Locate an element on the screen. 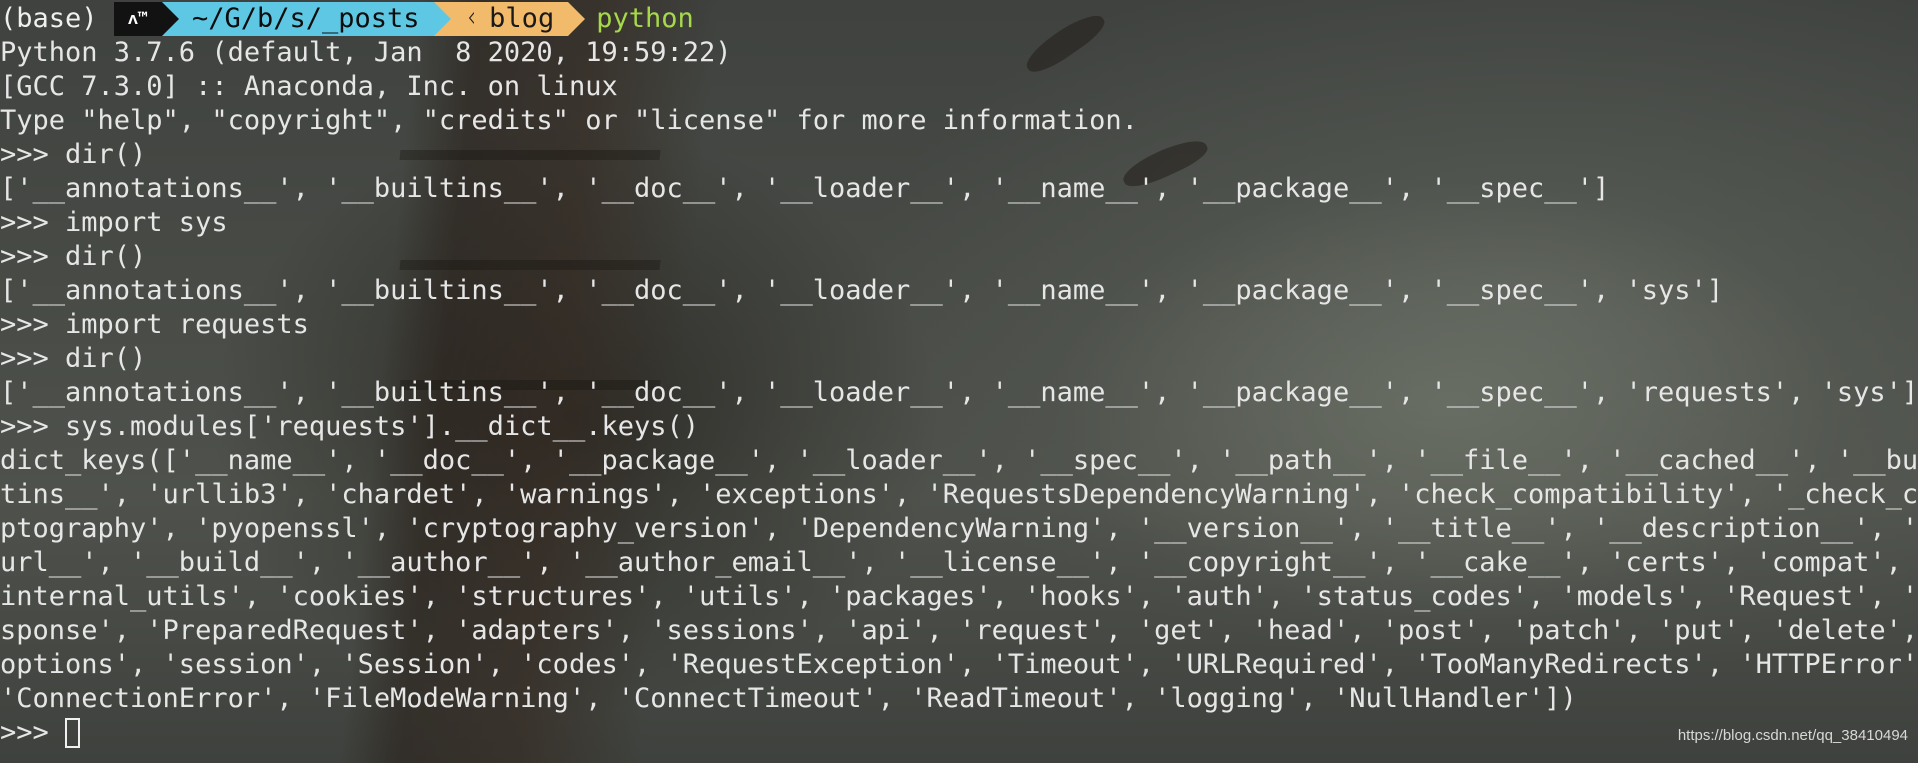 Image resolution: width=1918 pixels, height=763 pixels. conda-env-label: (base) is located at coordinates (49, 18).